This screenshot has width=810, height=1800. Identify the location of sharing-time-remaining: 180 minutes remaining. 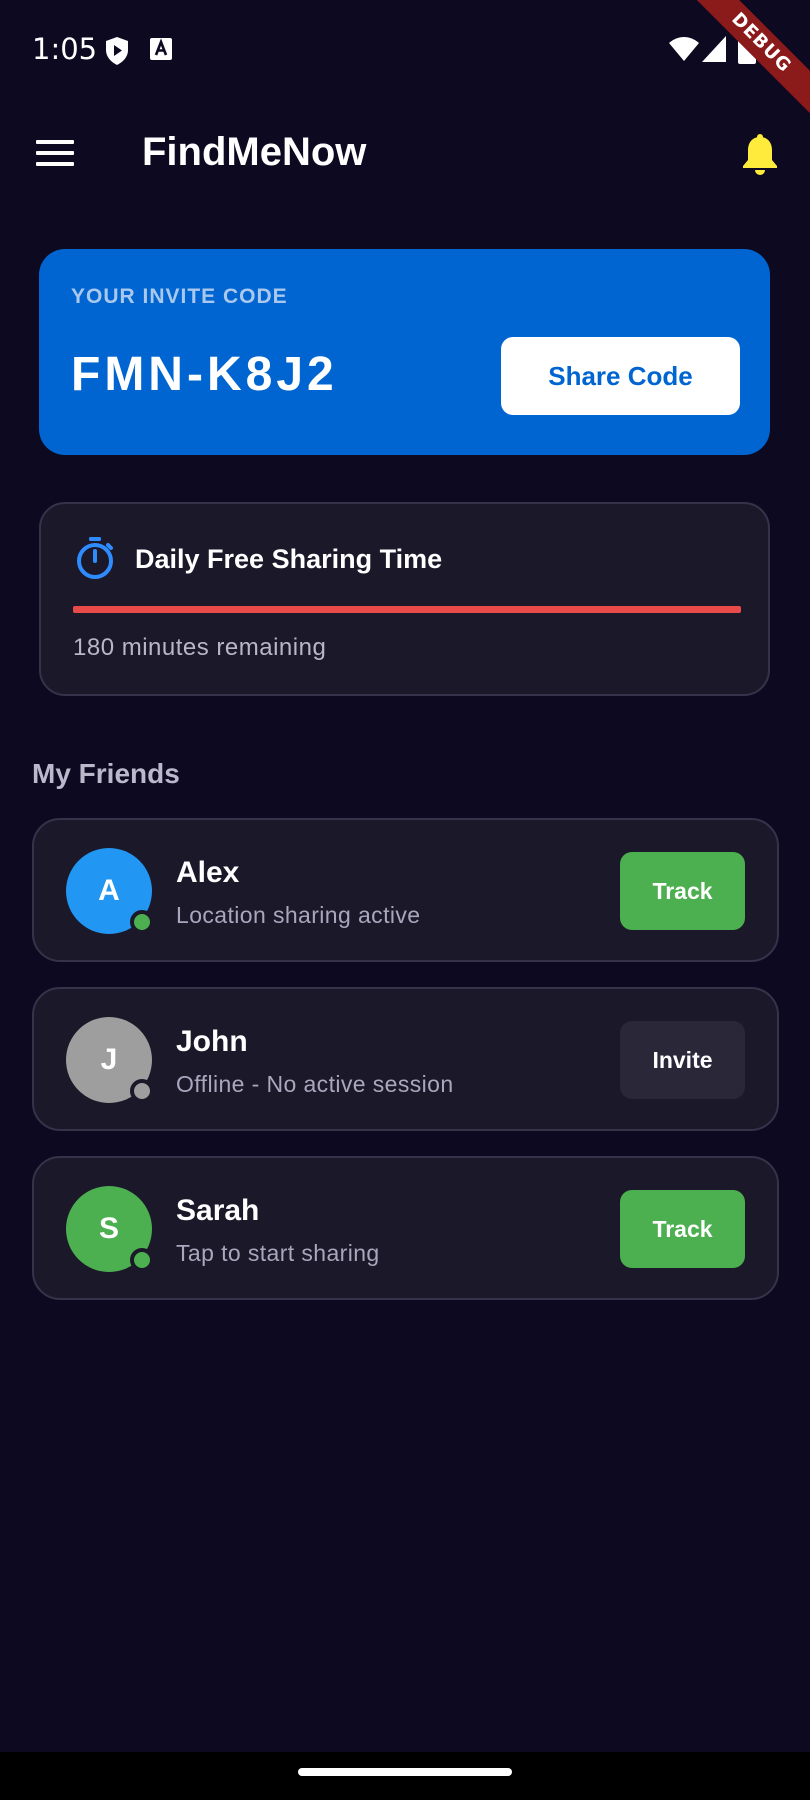
(200, 647).